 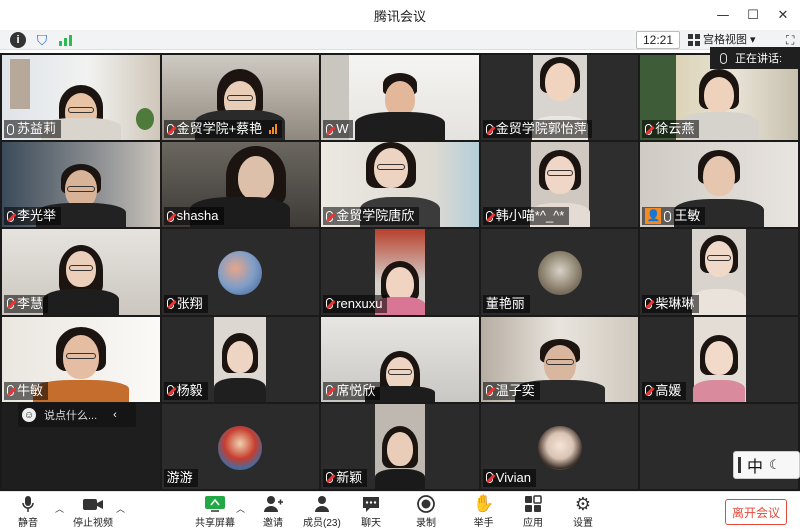 I want to click on audio-level-icon, so click(x=273, y=129).